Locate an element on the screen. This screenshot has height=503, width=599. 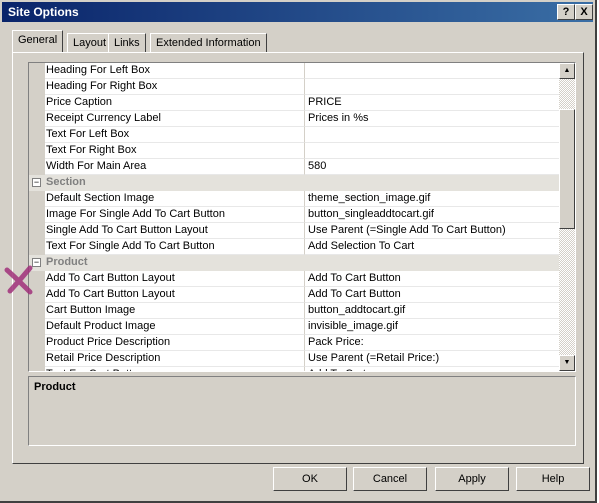
property-label: Text For Single Add To Cart Button is located at coordinates (174, 247).